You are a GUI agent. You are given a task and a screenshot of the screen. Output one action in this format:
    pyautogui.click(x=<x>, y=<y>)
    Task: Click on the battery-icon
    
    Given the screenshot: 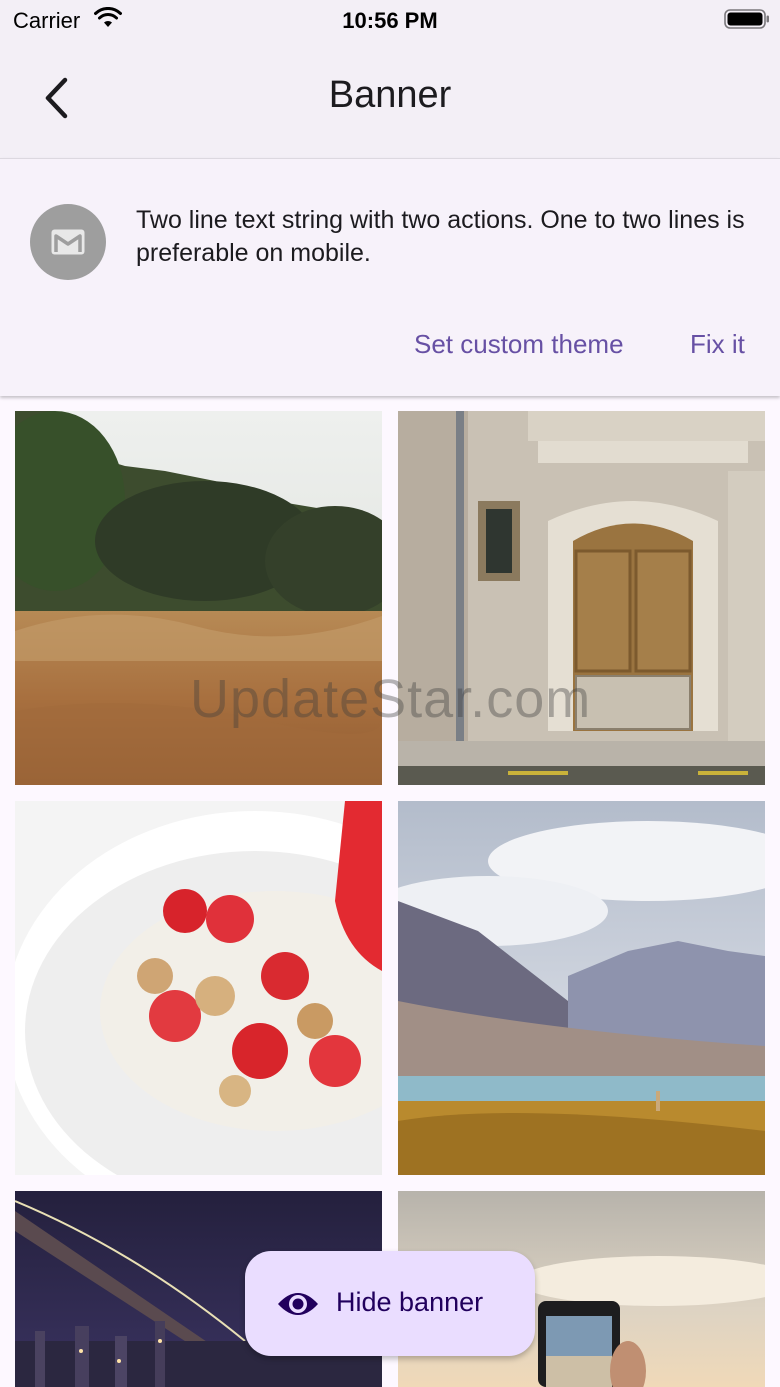 What is the action you would take?
    pyautogui.click(x=746, y=19)
    